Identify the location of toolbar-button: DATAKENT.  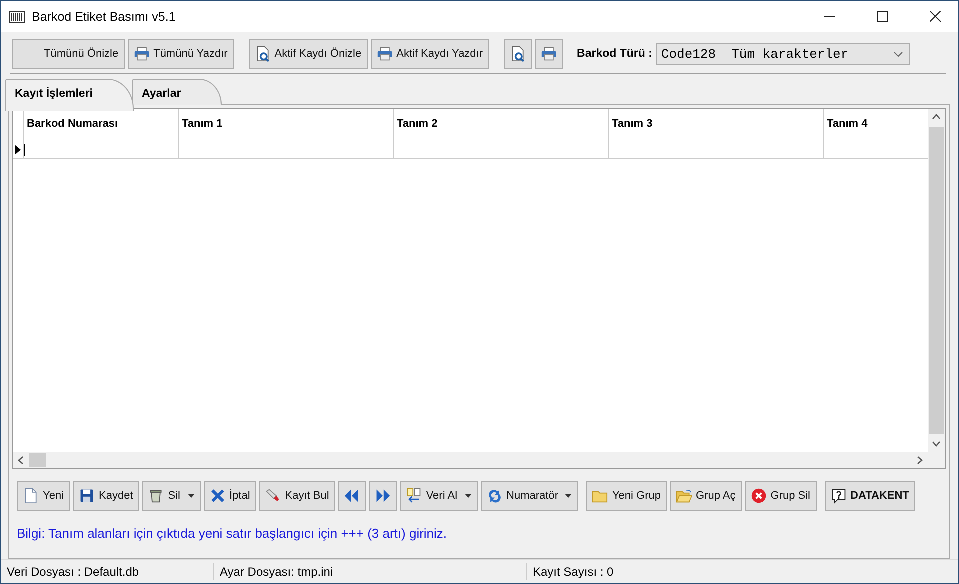
(870, 496).